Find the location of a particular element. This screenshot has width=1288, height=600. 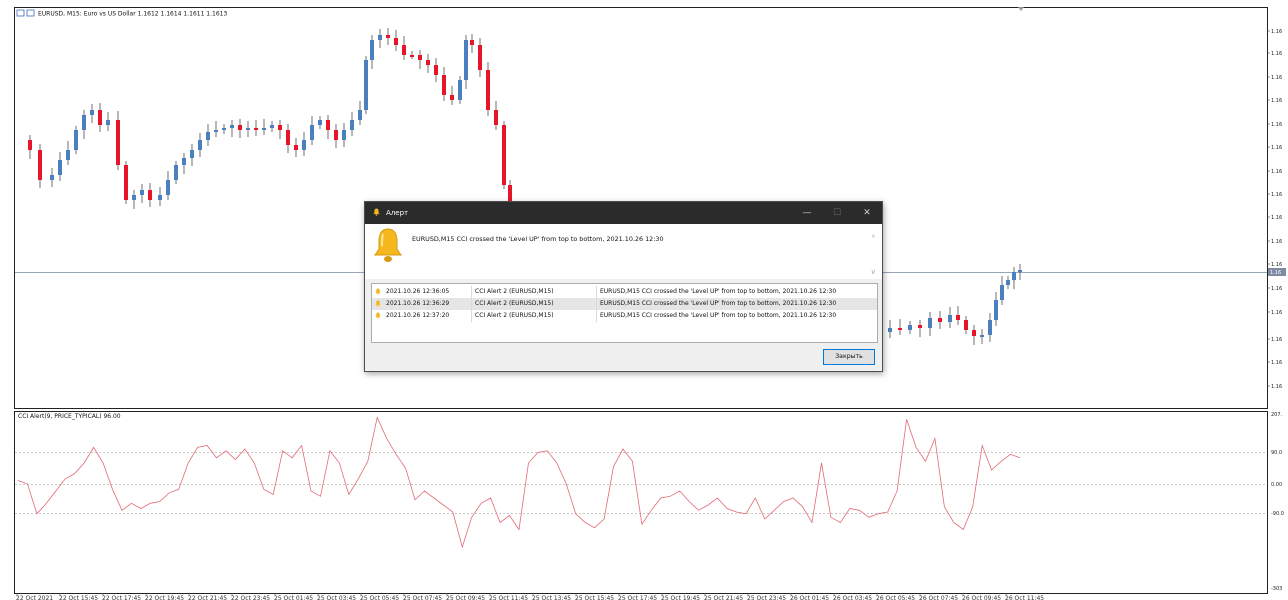

time-label: 26 Oct 01:45 is located at coordinates (809, 597).